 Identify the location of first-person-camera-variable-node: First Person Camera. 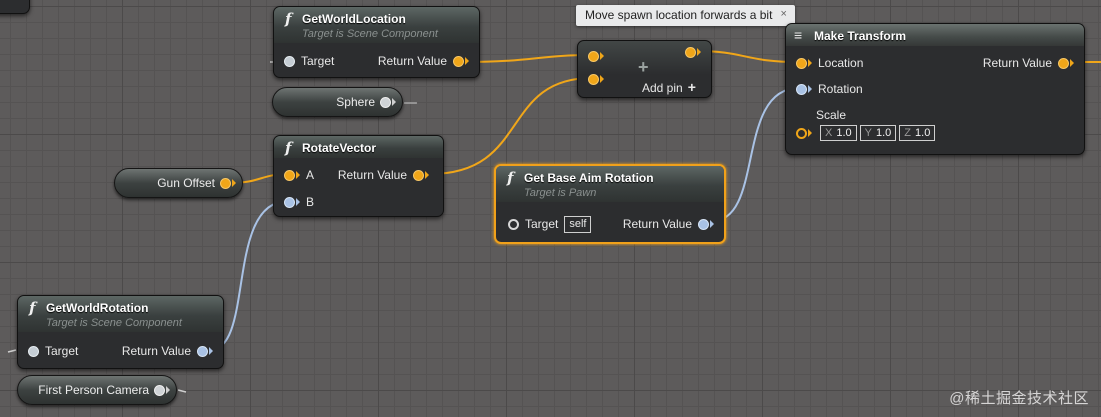
(97, 390).